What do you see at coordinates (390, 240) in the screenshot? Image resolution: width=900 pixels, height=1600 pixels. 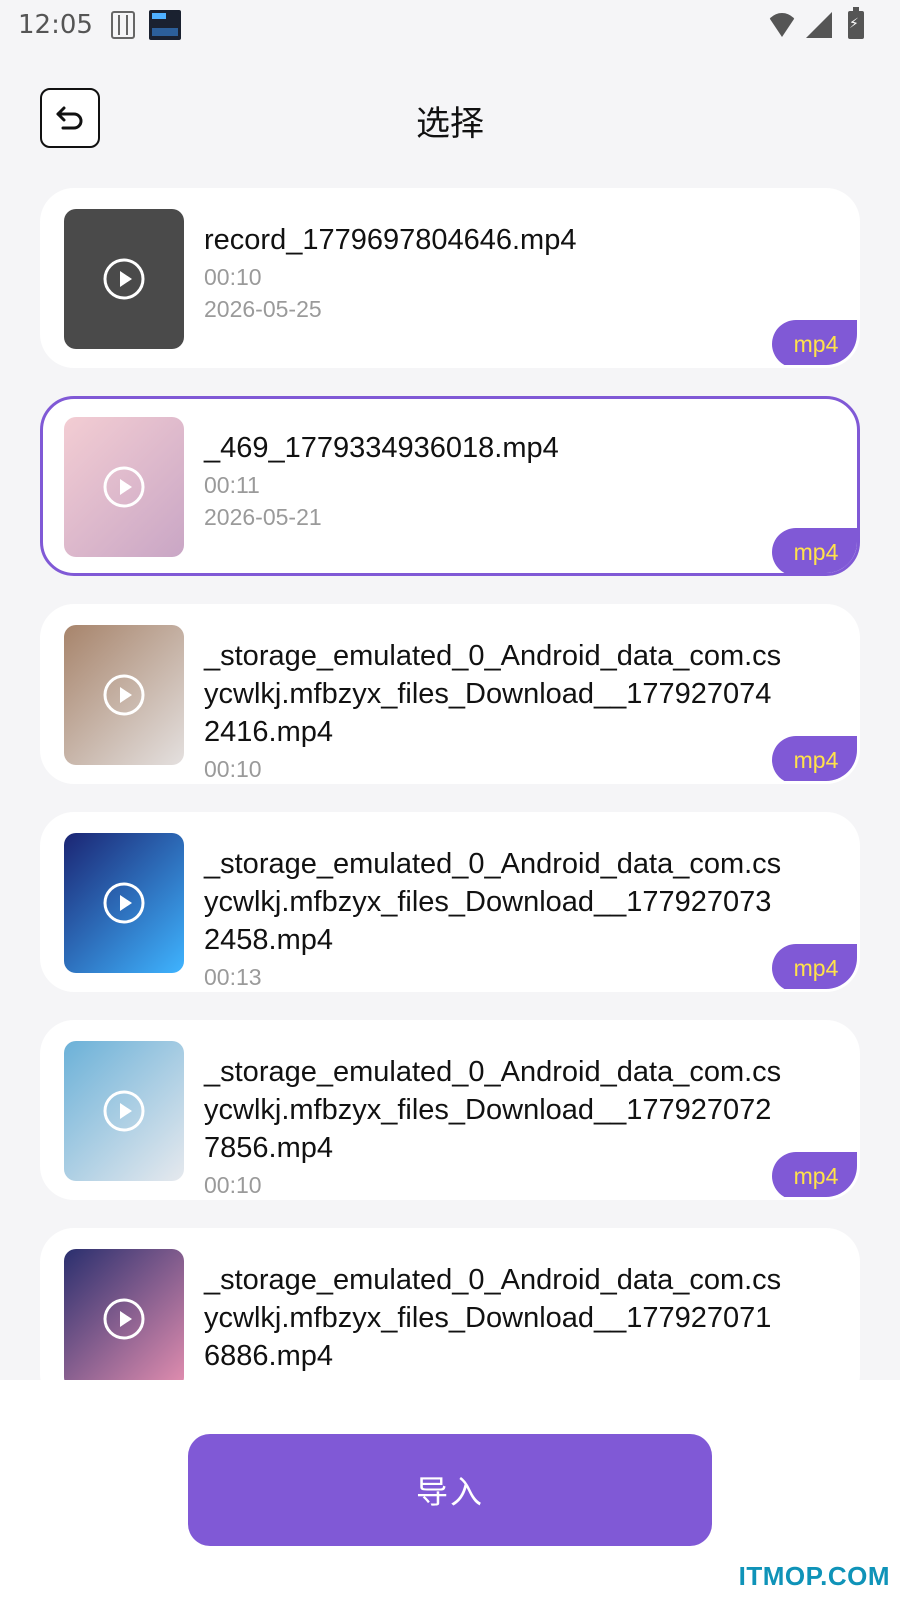 I see `video-file-name: record_1779697804646.mp4` at bounding box center [390, 240].